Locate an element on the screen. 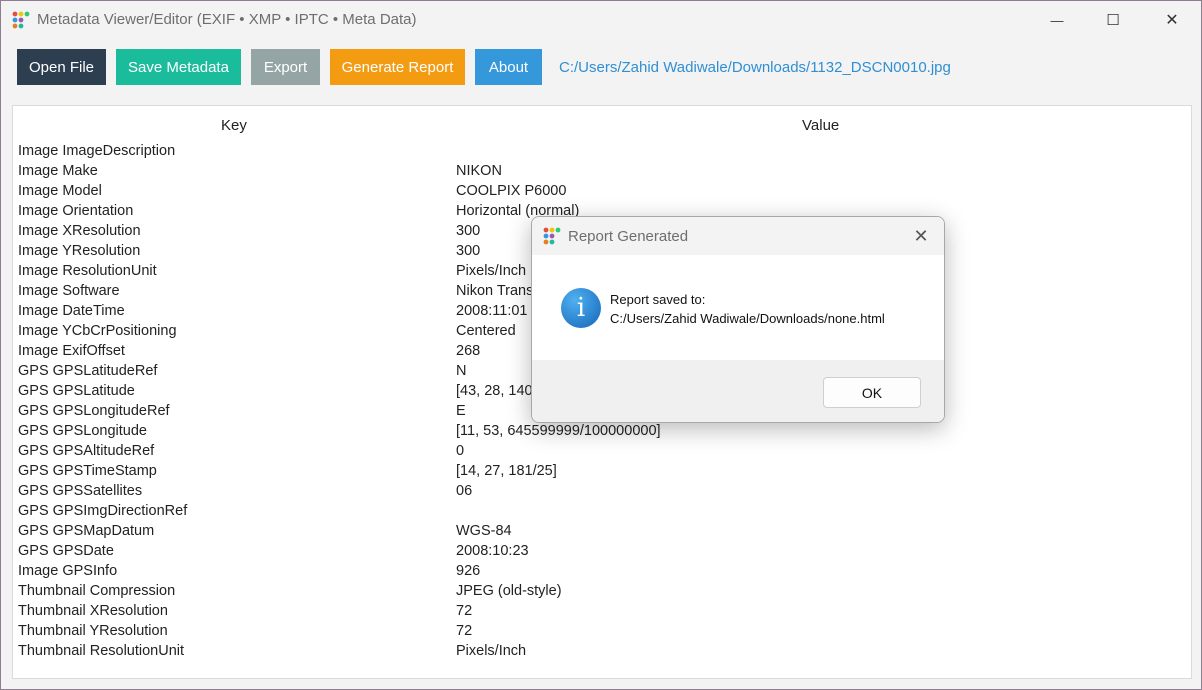  dialog-close-button: ✕ is located at coordinates (921, 236).